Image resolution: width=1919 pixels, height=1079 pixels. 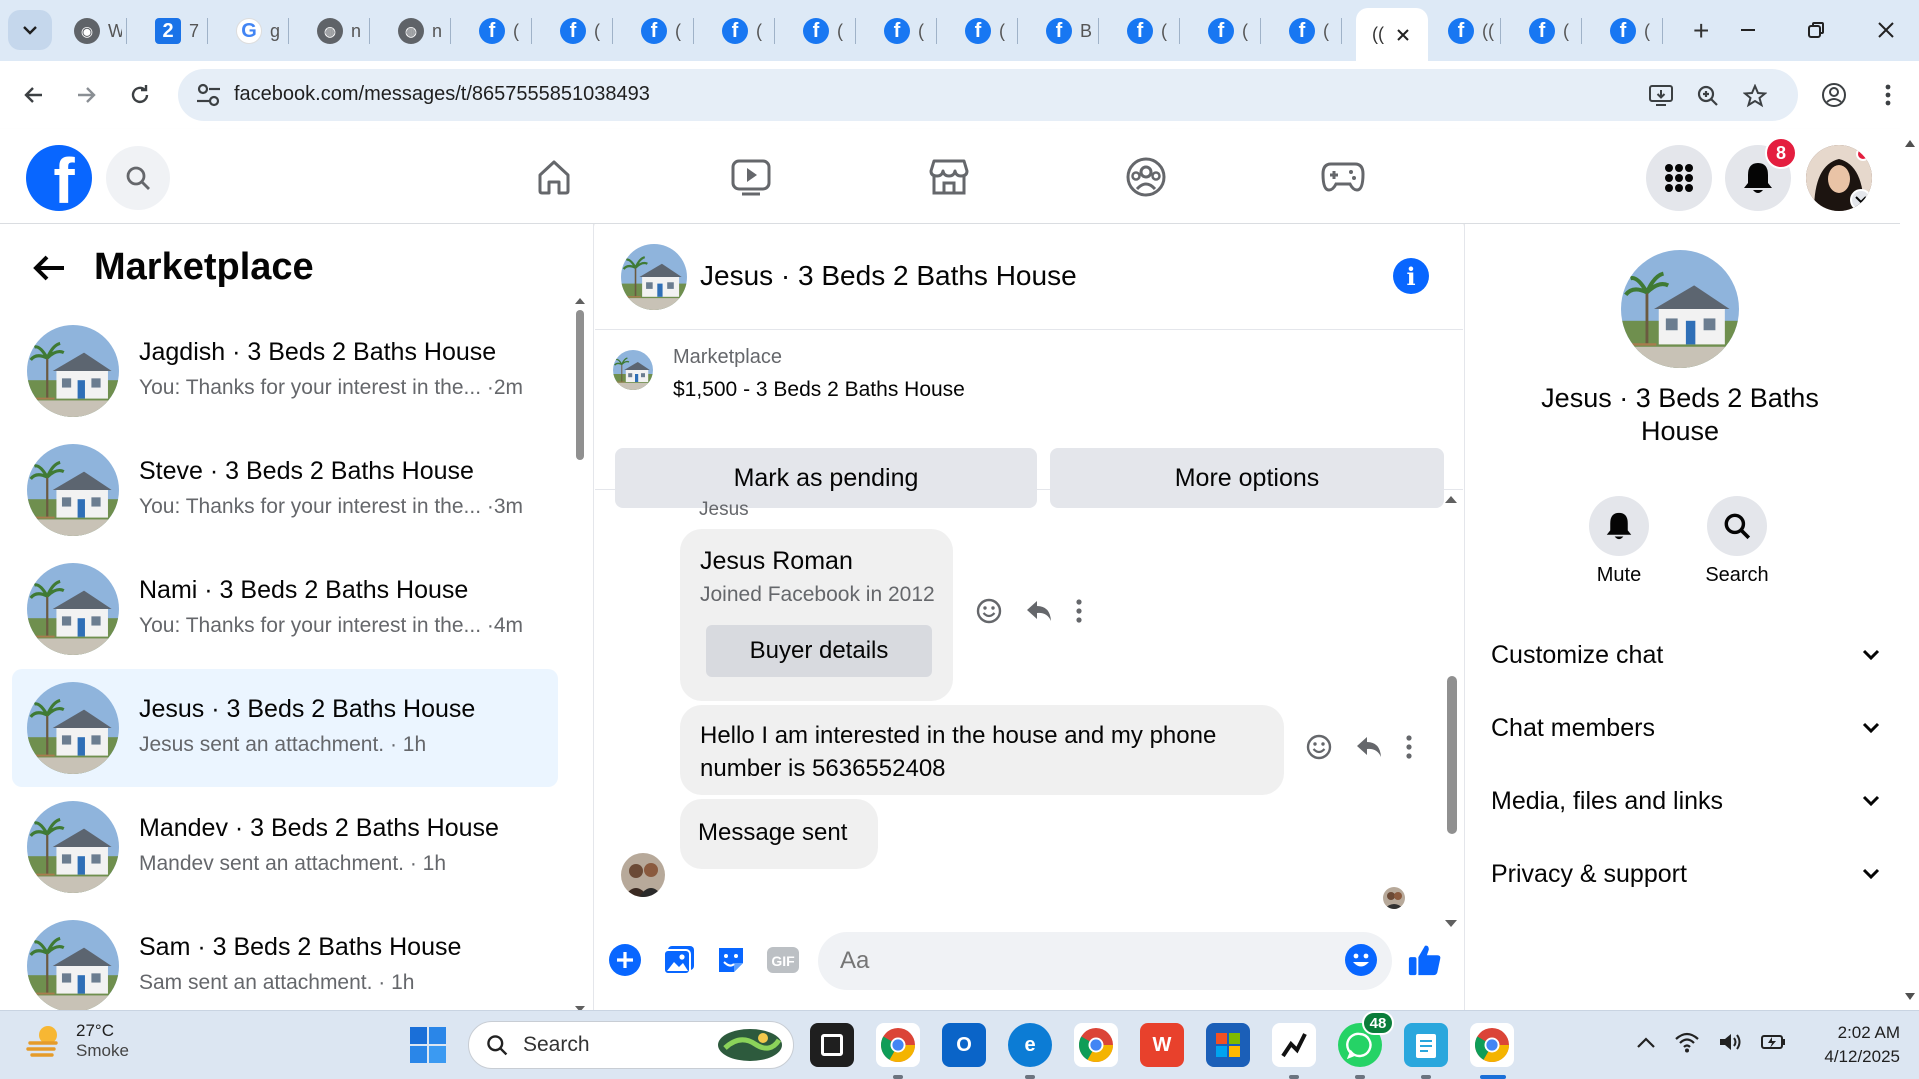 I want to click on notifications-button: 8, so click(x=1761, y=174).